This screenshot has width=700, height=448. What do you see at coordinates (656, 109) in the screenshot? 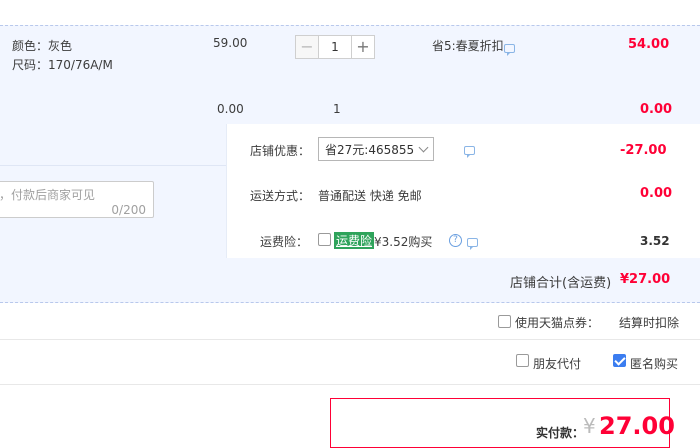
I see `item-subtotal-amount: 0.00` at bounding box center [656, 109].